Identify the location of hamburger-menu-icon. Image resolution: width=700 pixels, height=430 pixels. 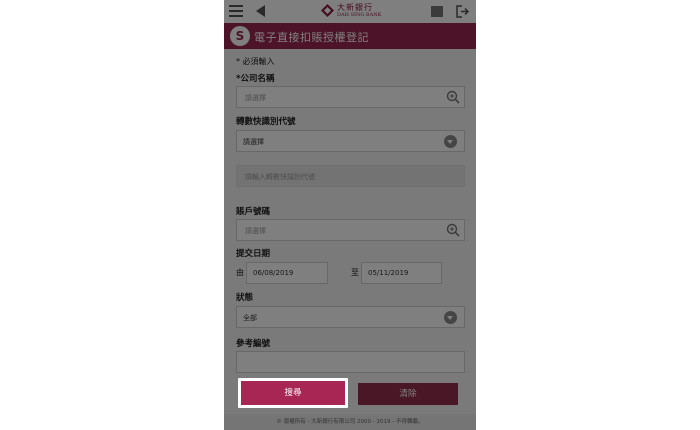
(236, 11).